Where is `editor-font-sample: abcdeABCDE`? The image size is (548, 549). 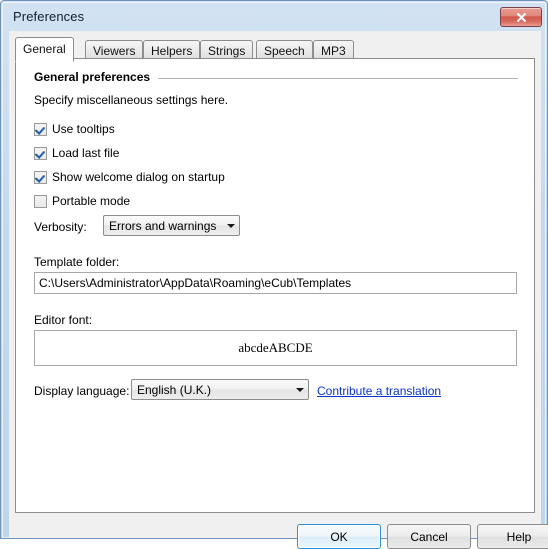 editor-font-sample: abcdeABCDE is located at coordinates (275, 347).